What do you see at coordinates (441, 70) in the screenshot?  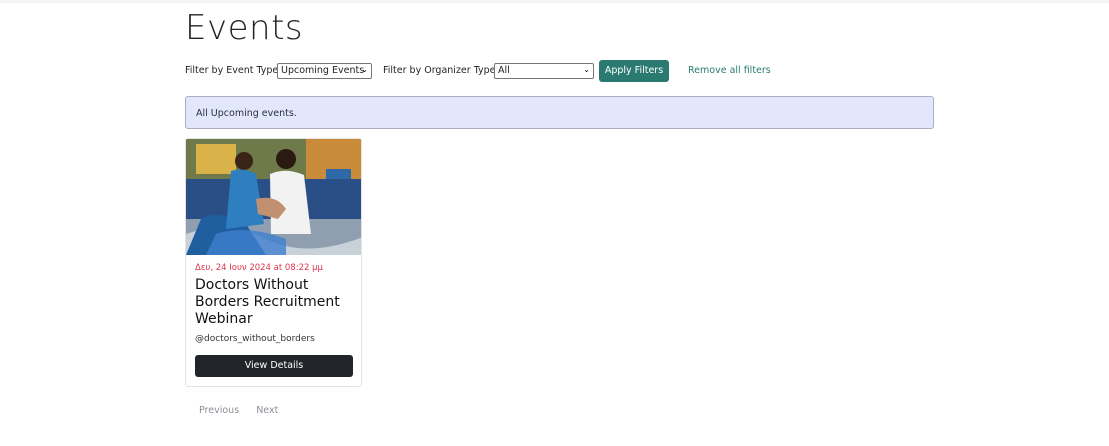 I see `organizer-type-label: Filter by Organizer Type:` at bounding box center [441, 70].